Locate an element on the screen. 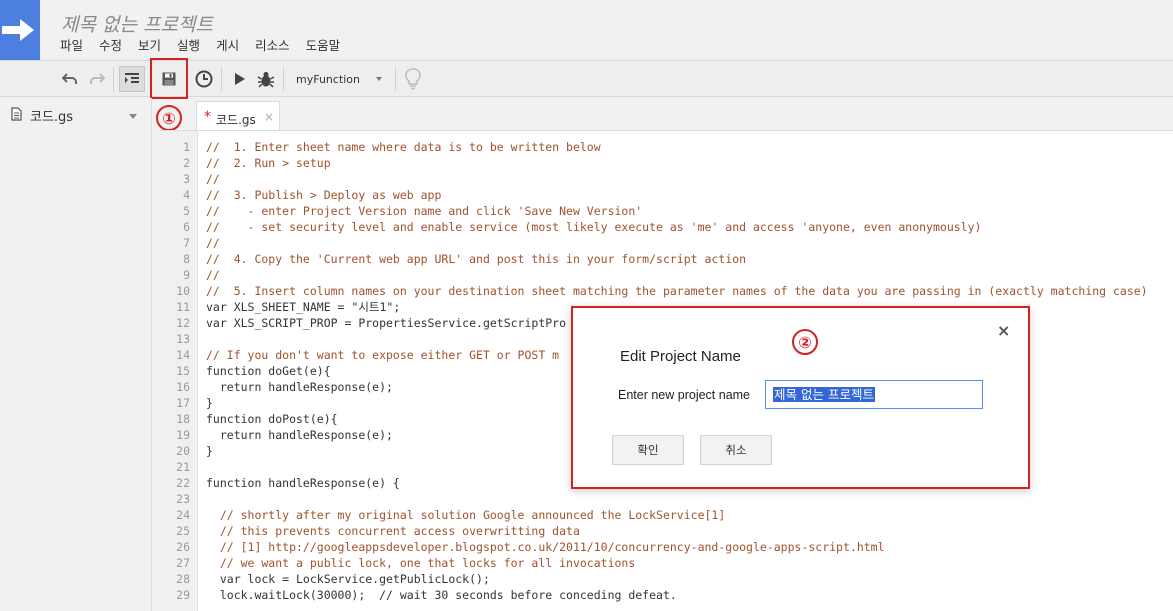  code-line: // 3. Publish > Deploy as web app is located at coordinates (323, 195).